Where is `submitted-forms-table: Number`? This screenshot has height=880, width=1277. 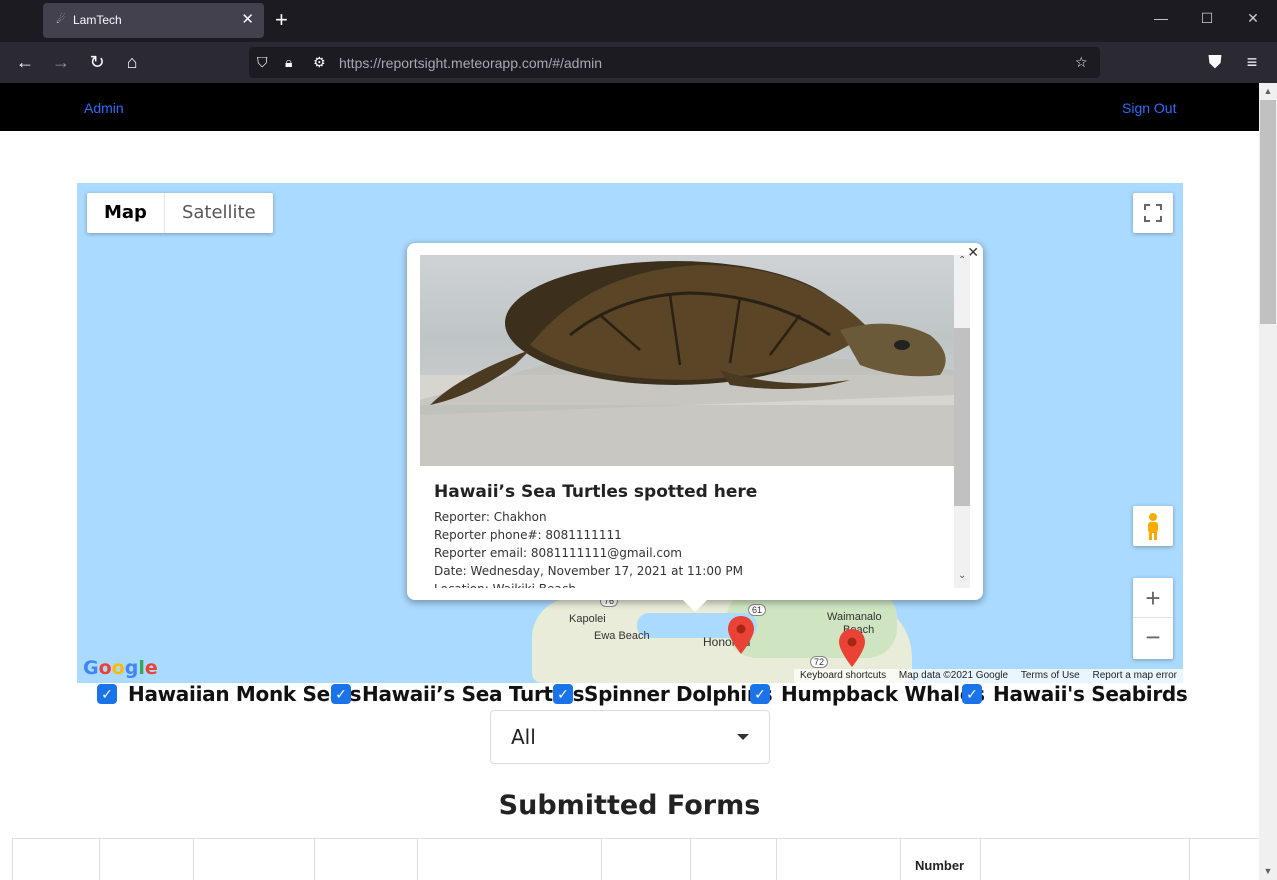
submitted-forms-table: Number is located at coordinates (635, 859).